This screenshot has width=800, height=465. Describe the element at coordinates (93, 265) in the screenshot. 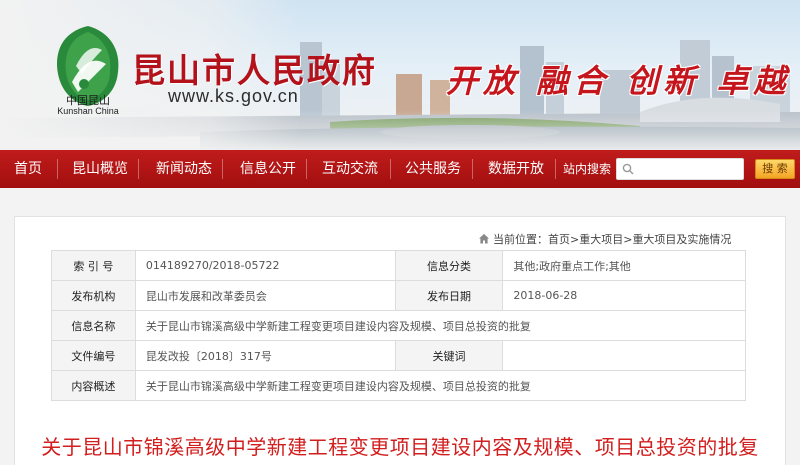

I see `meta-key-index: 索 引 号` at that location.